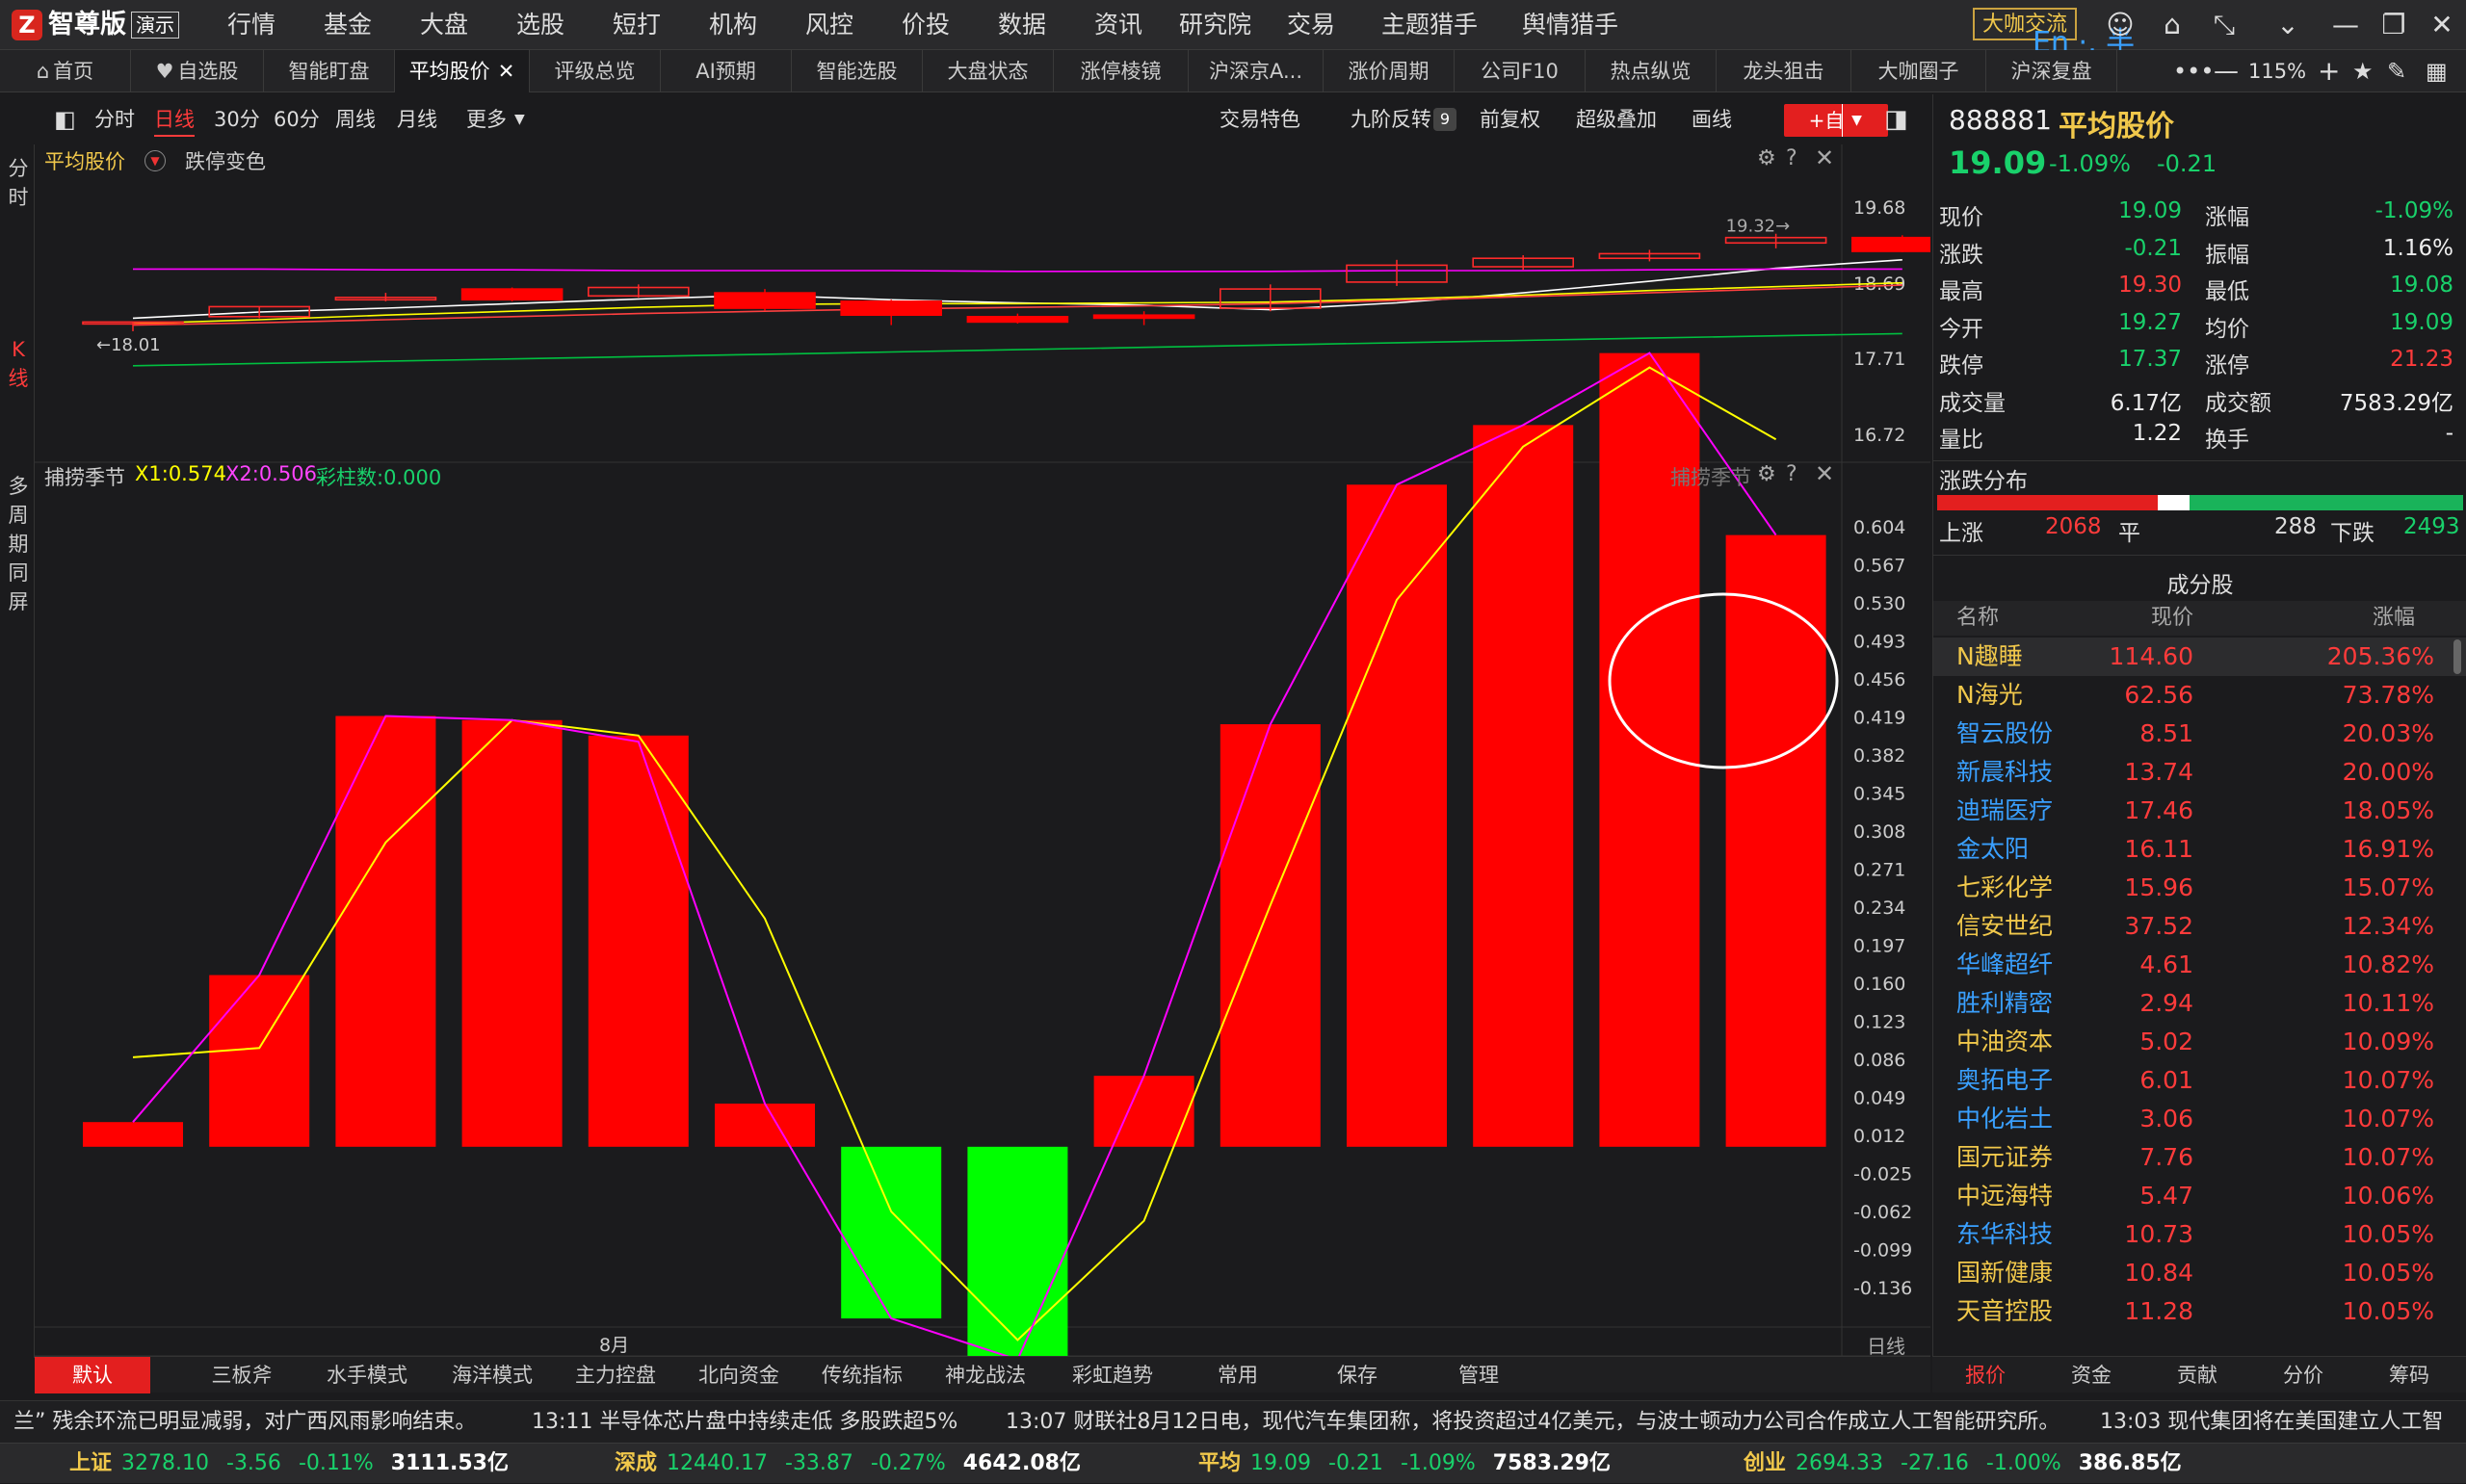 Image resolution: width=2466 pixels, height=1484 pixels. Describe the element at coordinates (985, 1375) in the screenshot. I see `indicator-tab-7: 神龙战法` at that location.